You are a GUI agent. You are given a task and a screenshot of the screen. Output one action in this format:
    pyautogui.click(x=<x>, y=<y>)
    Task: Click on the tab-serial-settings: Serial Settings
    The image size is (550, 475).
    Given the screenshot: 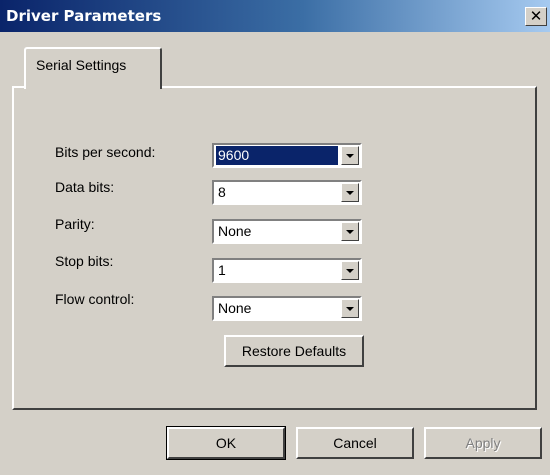 What is the action you would take?
    pyautogui.click(x=93, y=68)
    